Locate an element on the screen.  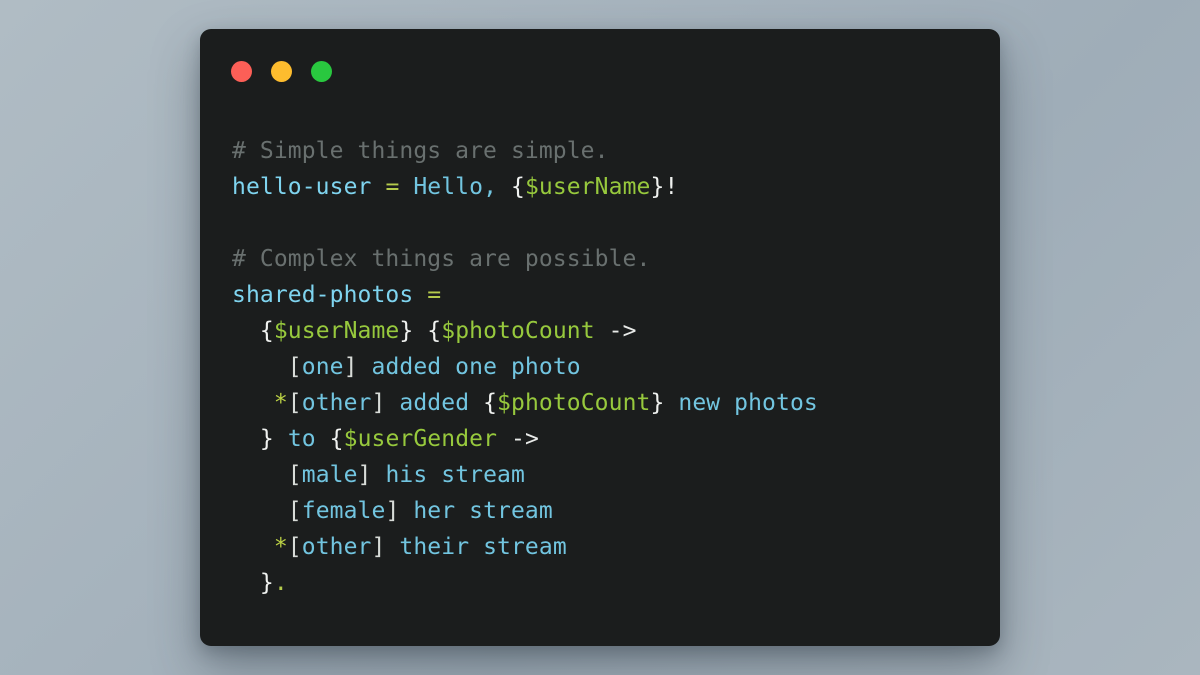
code-token-sel: one is located at coordinates (322, 367).